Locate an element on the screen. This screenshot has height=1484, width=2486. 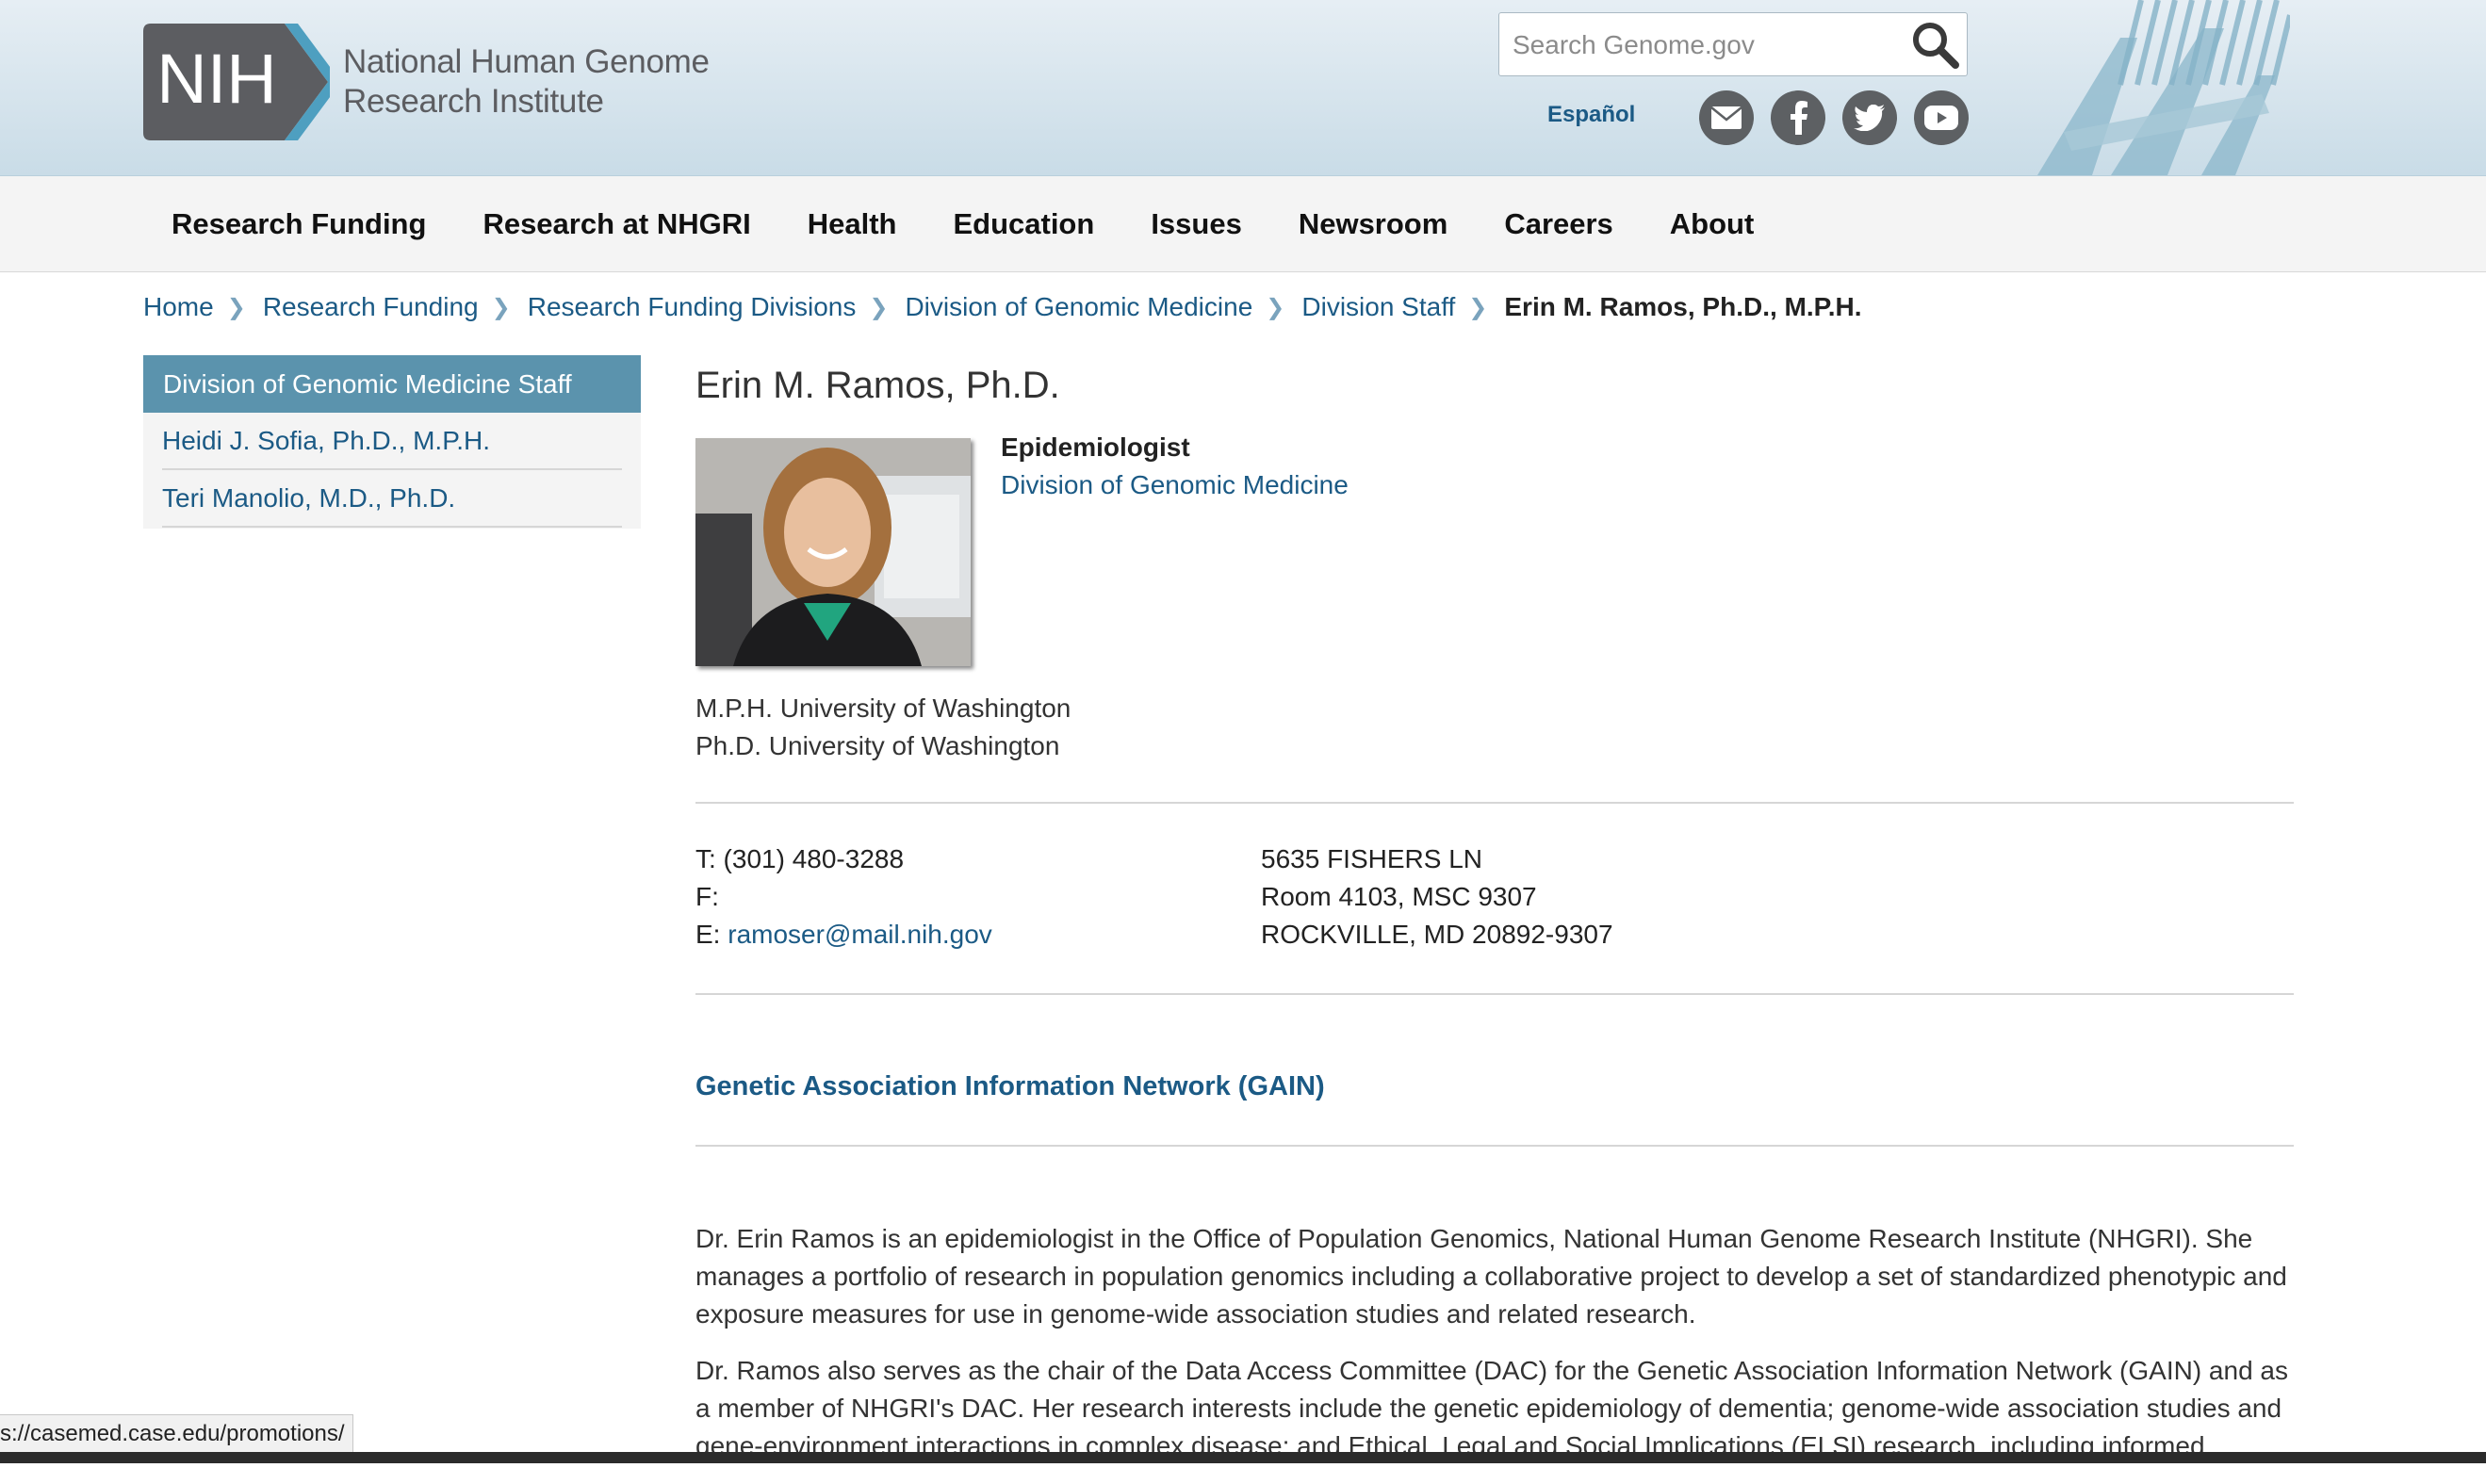
twitter-button is located at coordinates (1870, 117).